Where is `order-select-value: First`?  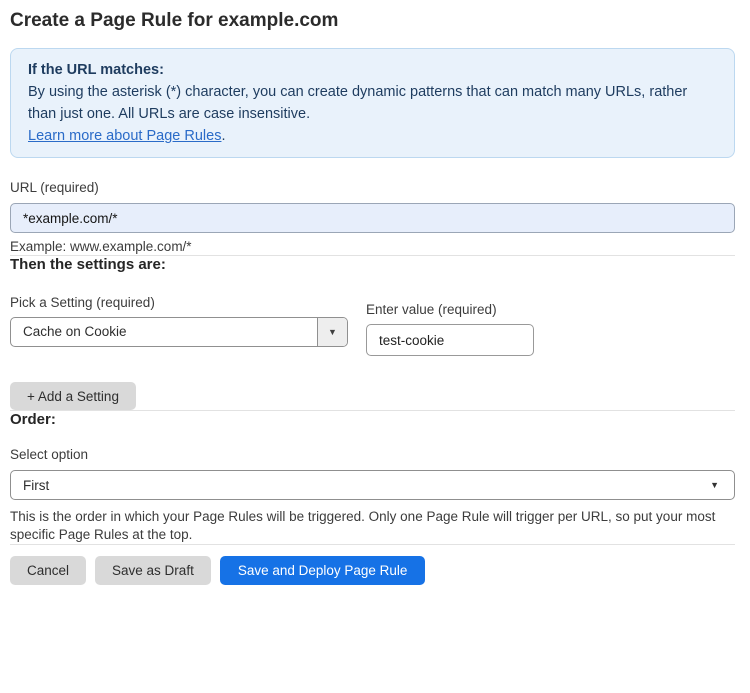 order-select-value: First is located at coordinates (36, 485).